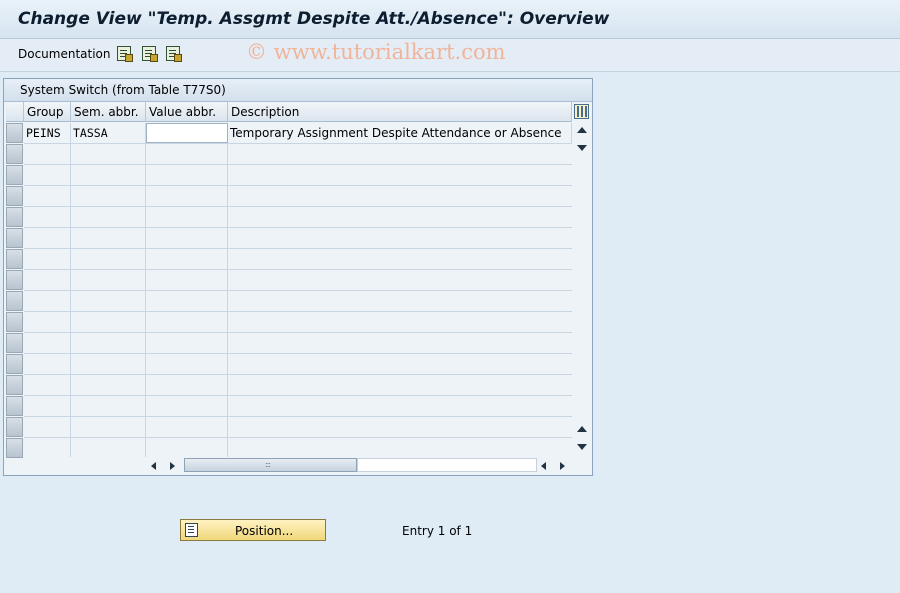 The image size is (900, 593). Describe the element at coordinates (582, 290) in the screenshot. I see `vertical-scrollbar` at that location.